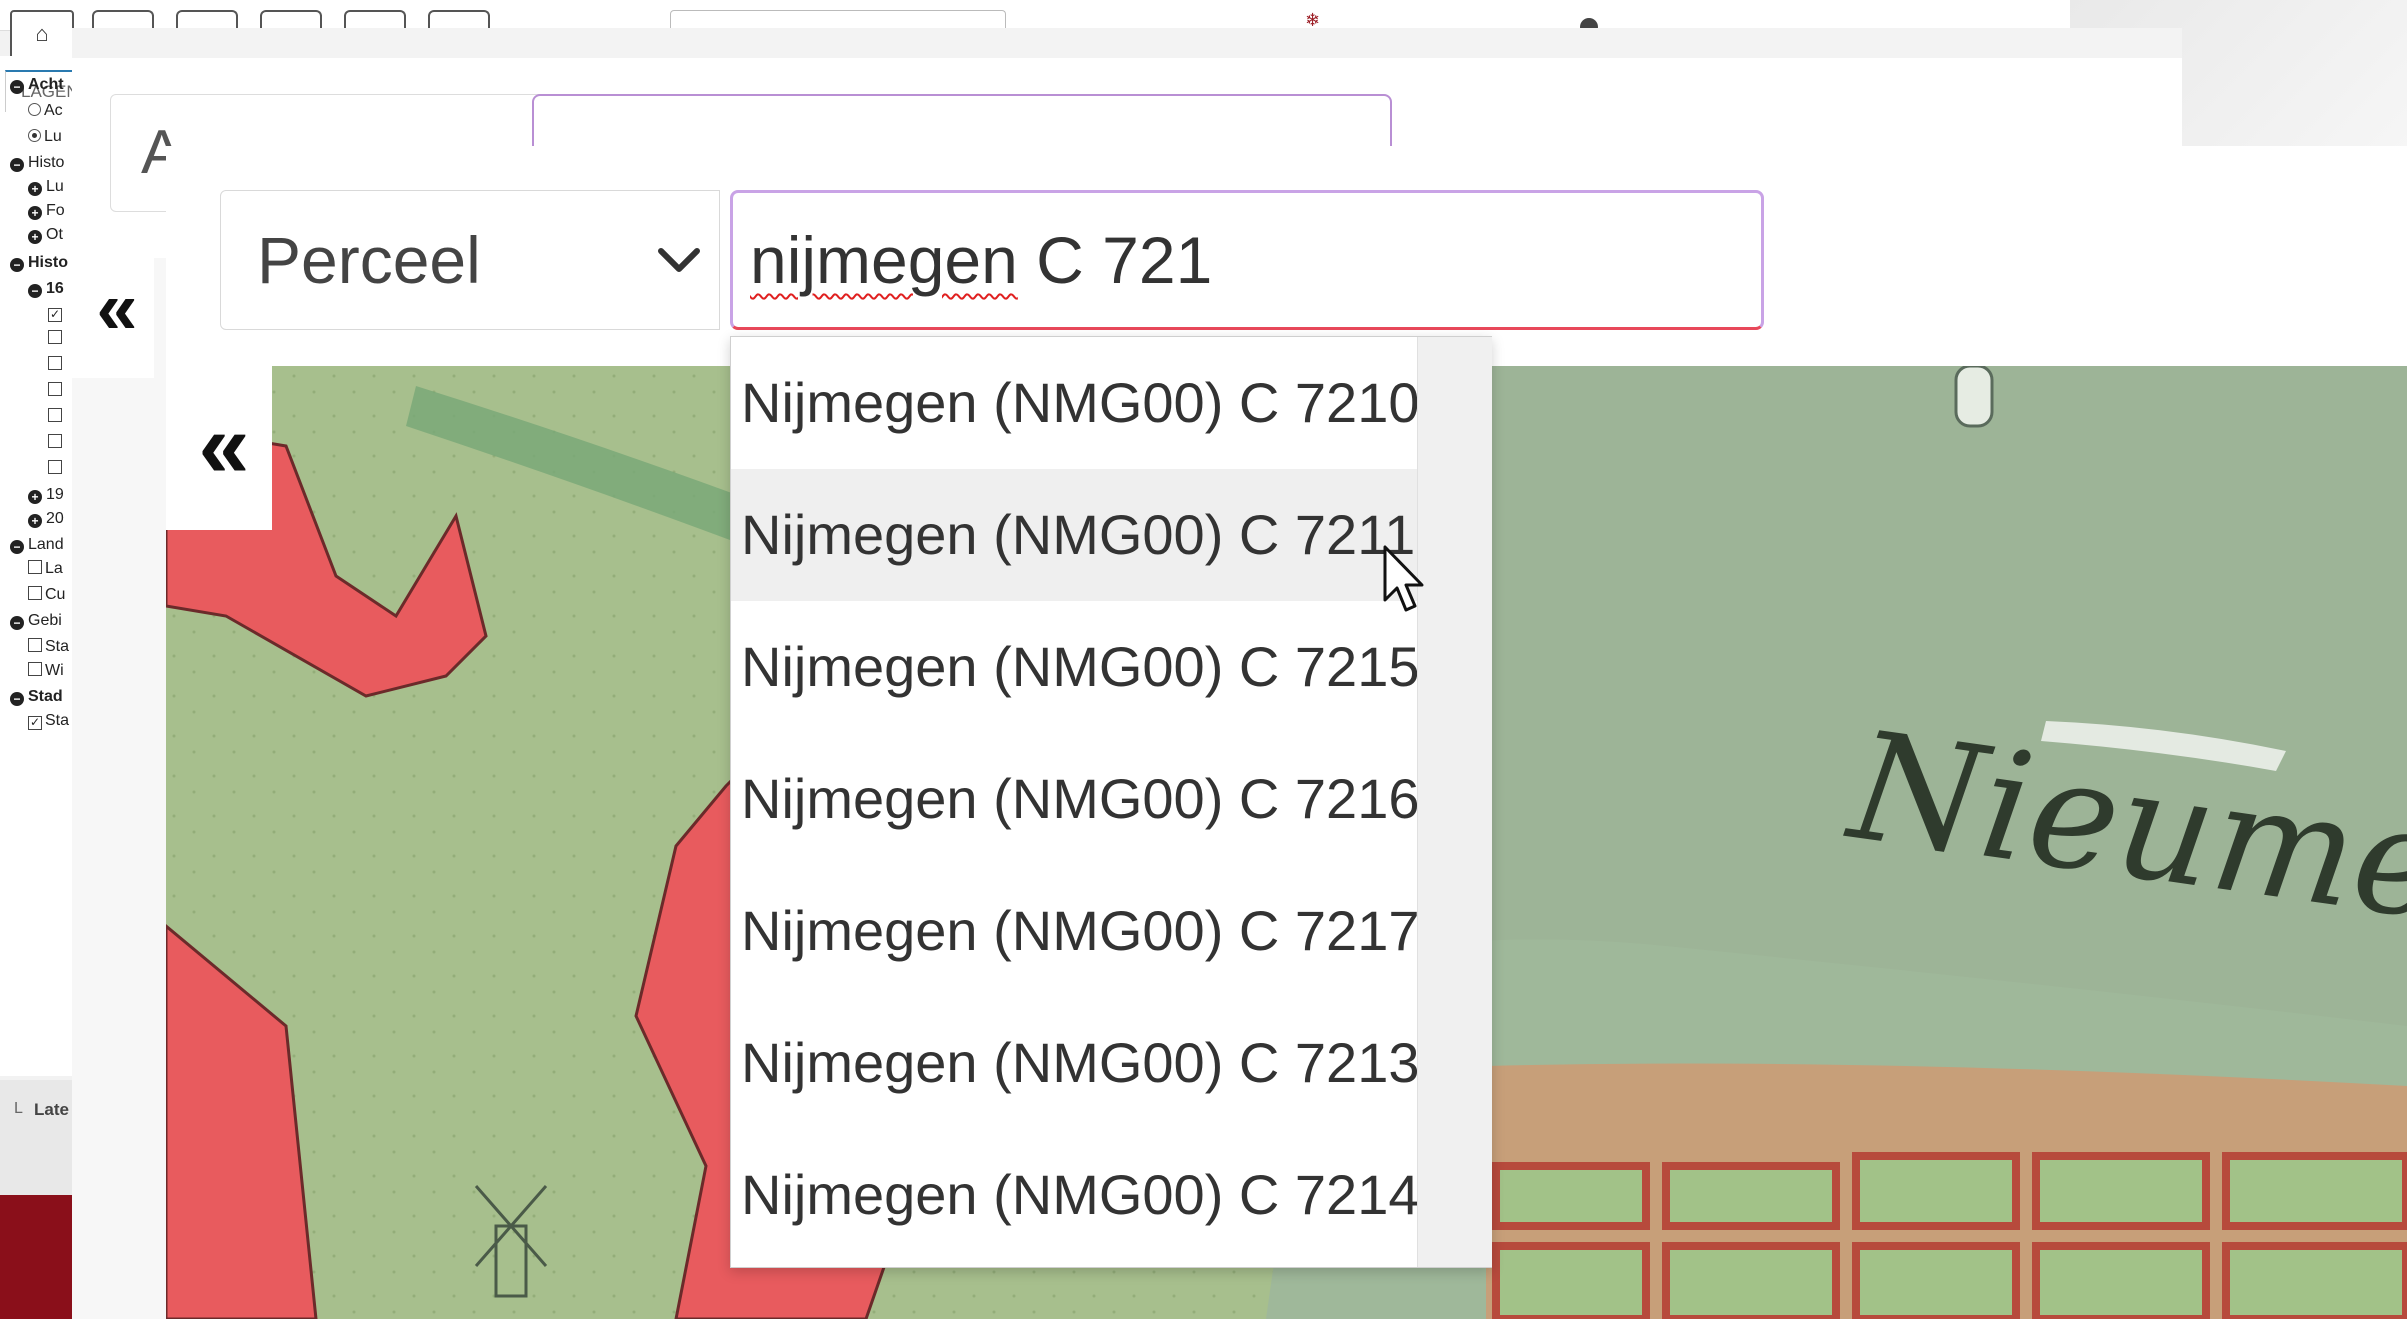  Describe the element at coordinates (55, 210) in the screenshot. I see `layer-tree-label: Fo` at that location.